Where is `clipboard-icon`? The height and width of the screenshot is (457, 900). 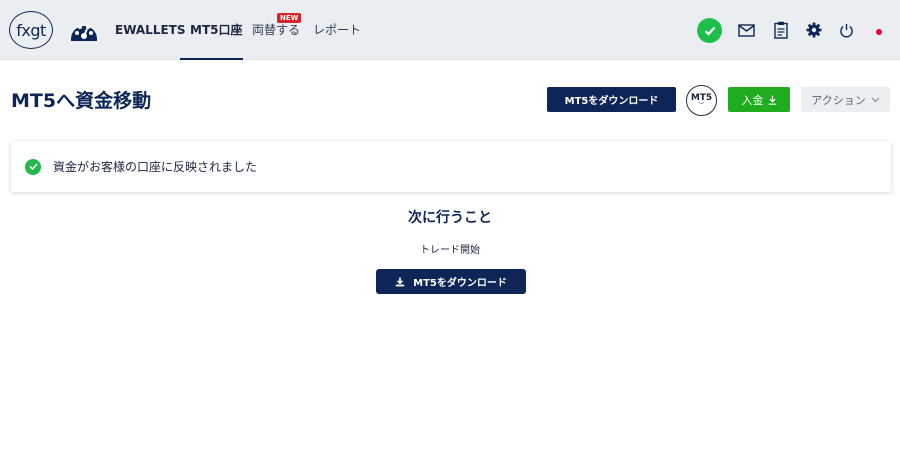
clipboard-icon is located at coordinates (781, 30).